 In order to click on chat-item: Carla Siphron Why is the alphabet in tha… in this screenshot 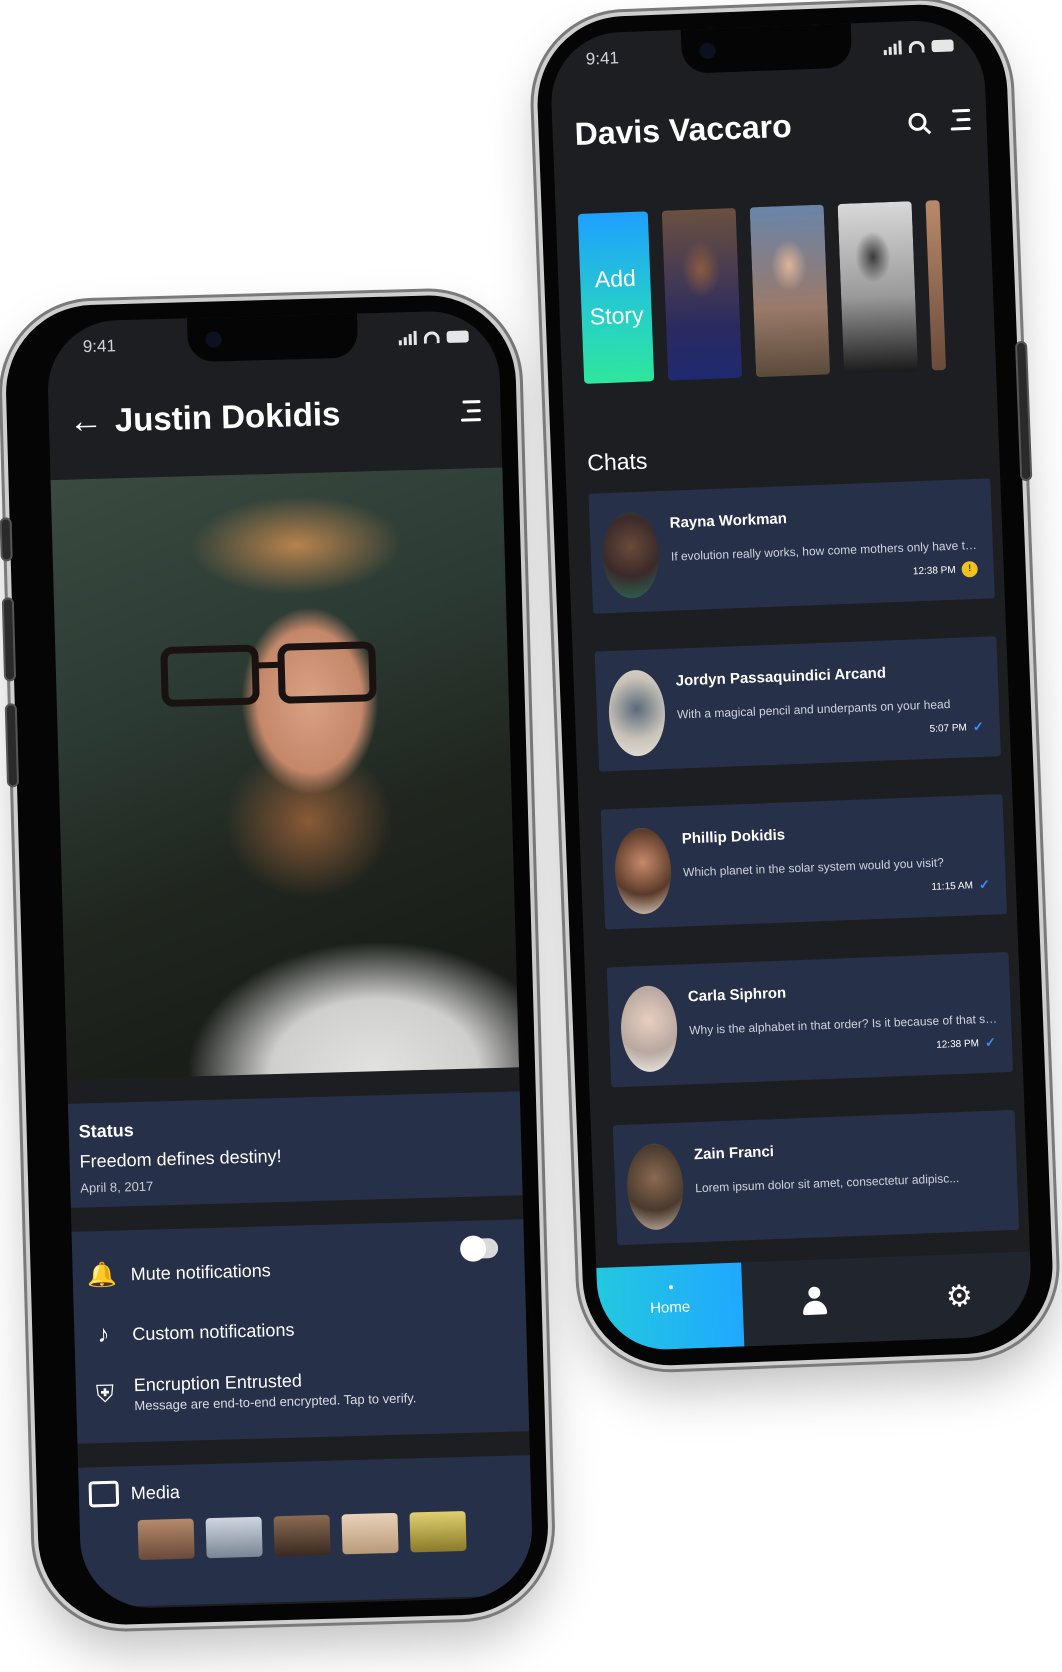, I will do `click(810, 1020)`.